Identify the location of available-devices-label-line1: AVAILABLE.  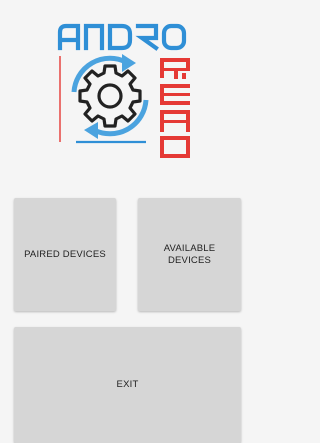
(189, 248).